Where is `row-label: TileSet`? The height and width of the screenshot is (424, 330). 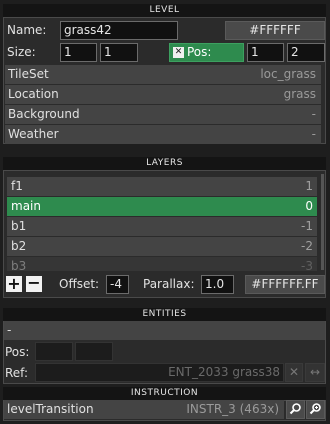 row-label: TileSet is located at coordinates (28, 74).